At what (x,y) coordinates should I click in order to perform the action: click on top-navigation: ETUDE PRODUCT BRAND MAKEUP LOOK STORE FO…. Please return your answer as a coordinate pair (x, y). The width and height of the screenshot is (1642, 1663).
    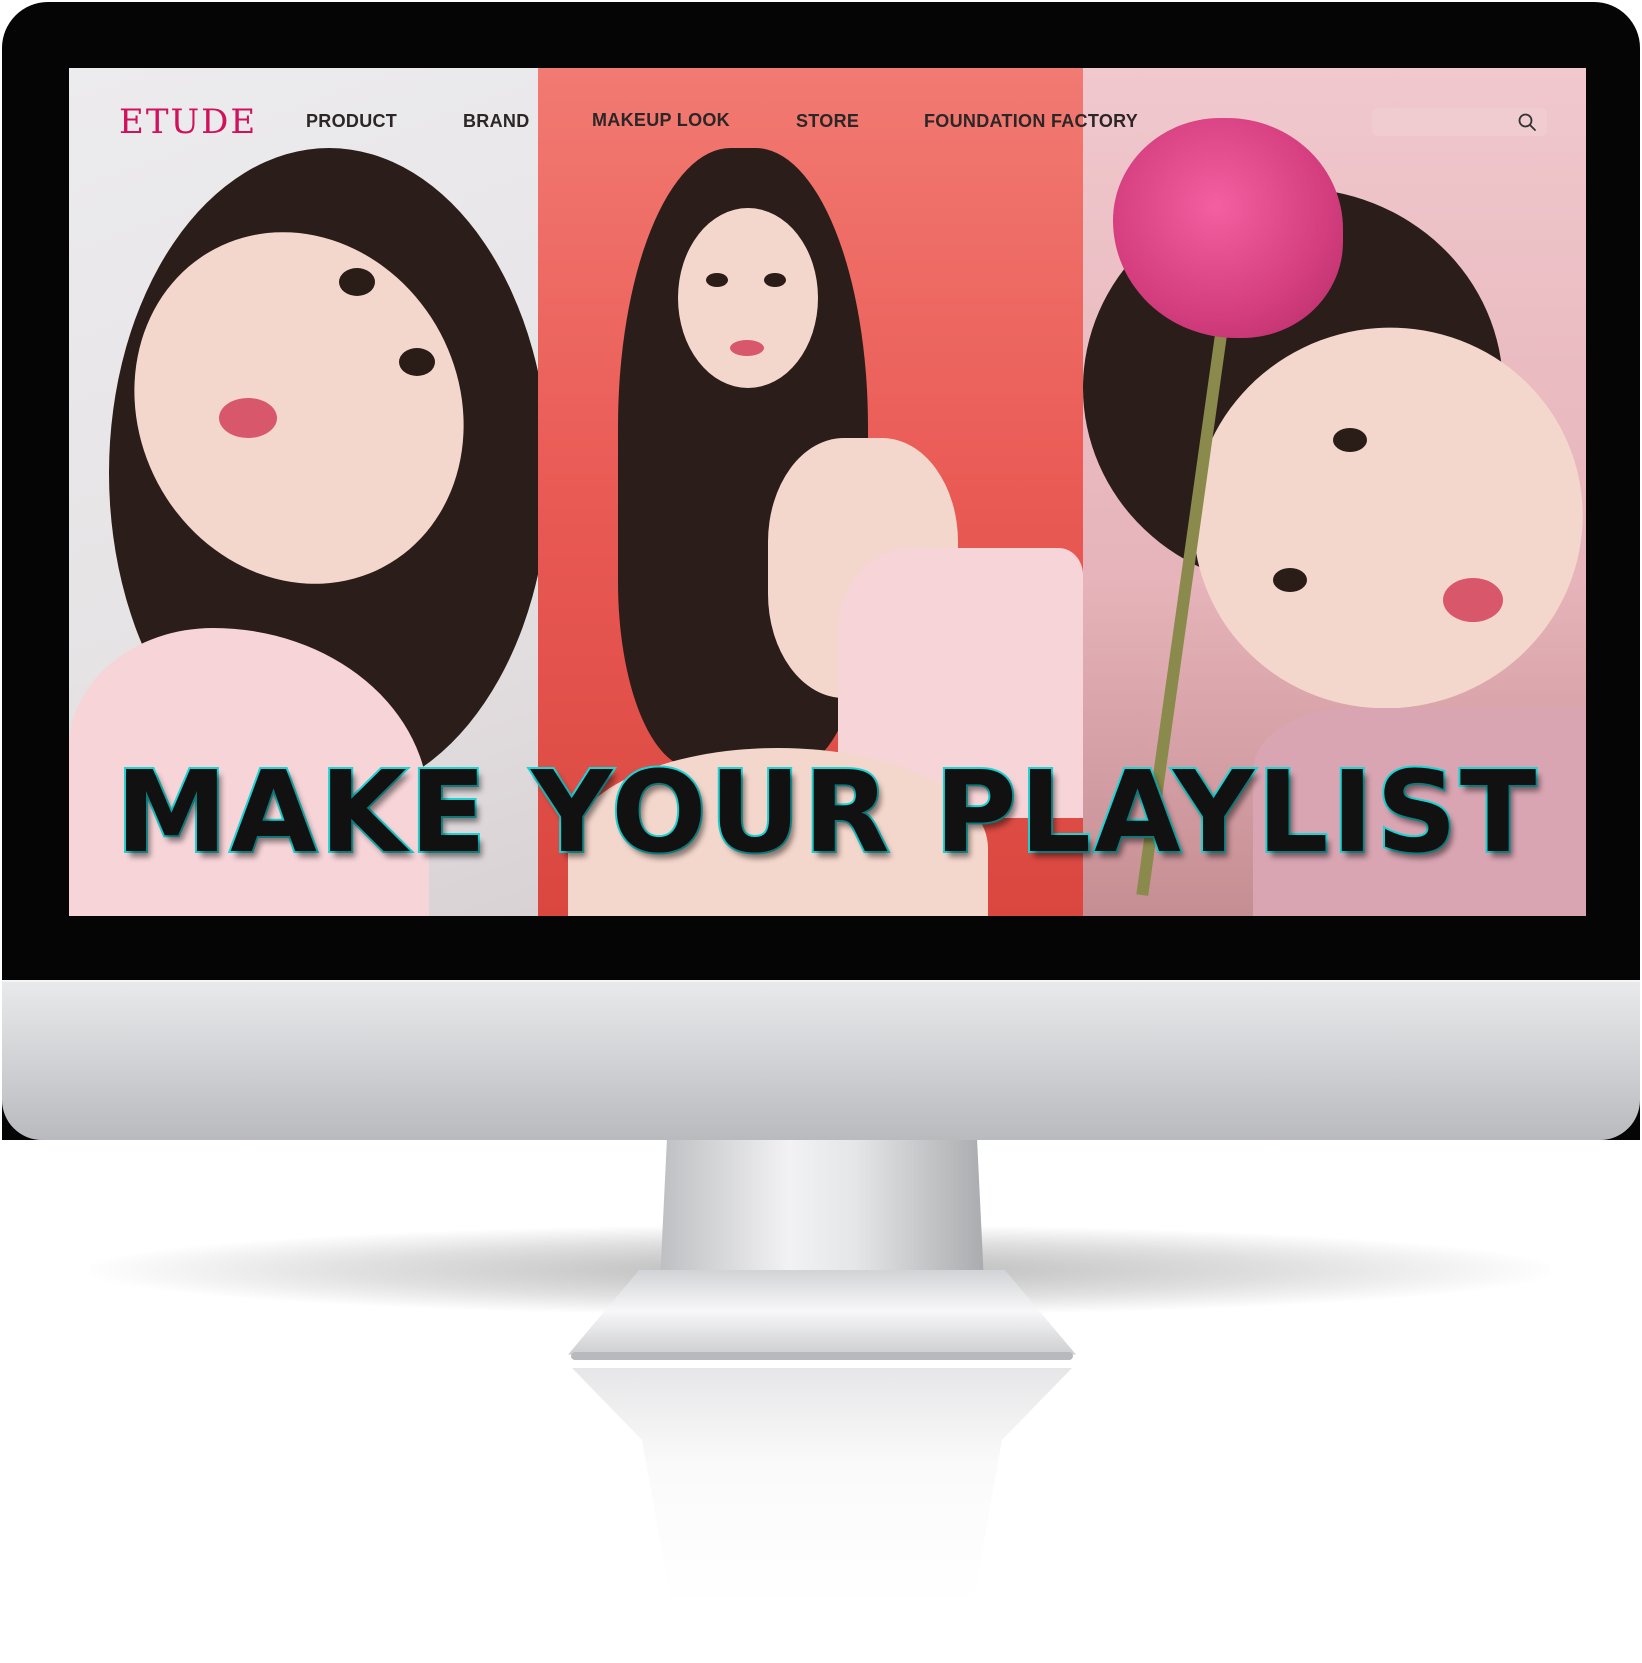
    Looking at the image, I should click on (827, 123).